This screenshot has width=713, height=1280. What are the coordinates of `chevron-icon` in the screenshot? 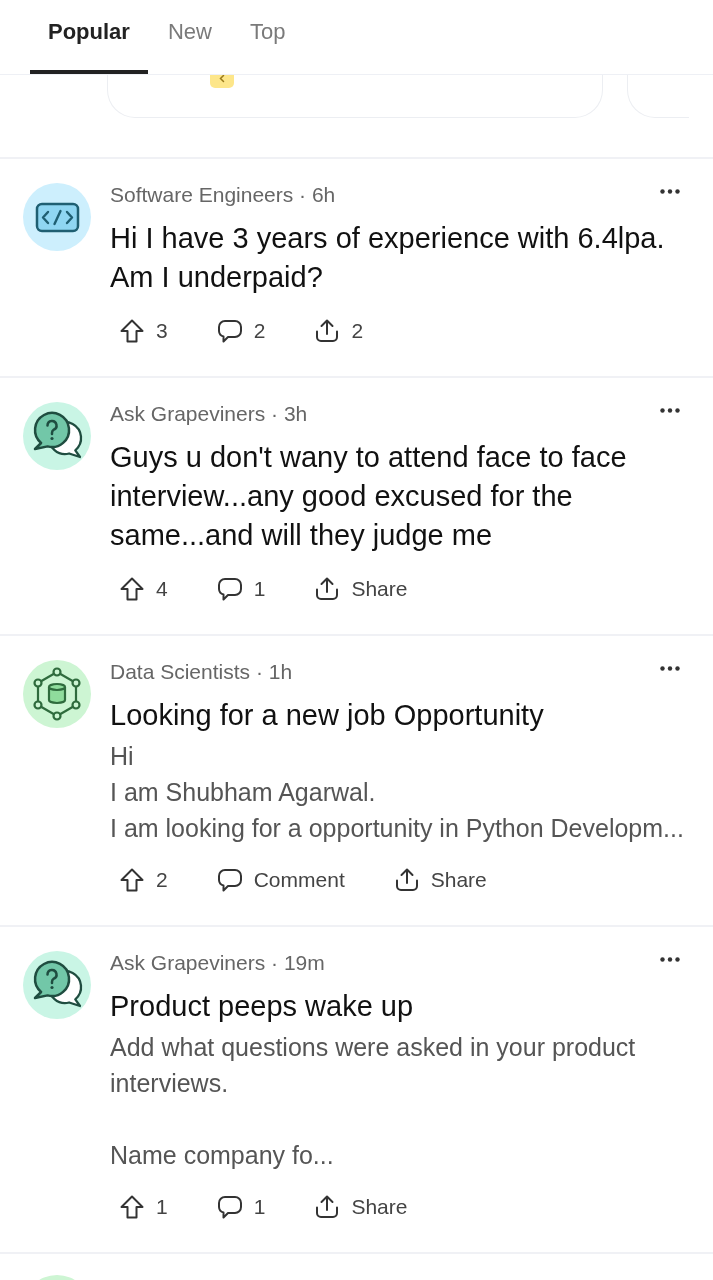 It's located at (222, 81).